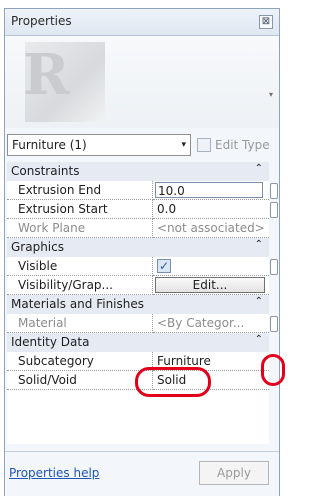 This screenshot has height=504, width=320. What do you see at coordinates (54, 473) in the screenshot?
I see `properties-help-link: Properties help` at bounding box center [54, 473].